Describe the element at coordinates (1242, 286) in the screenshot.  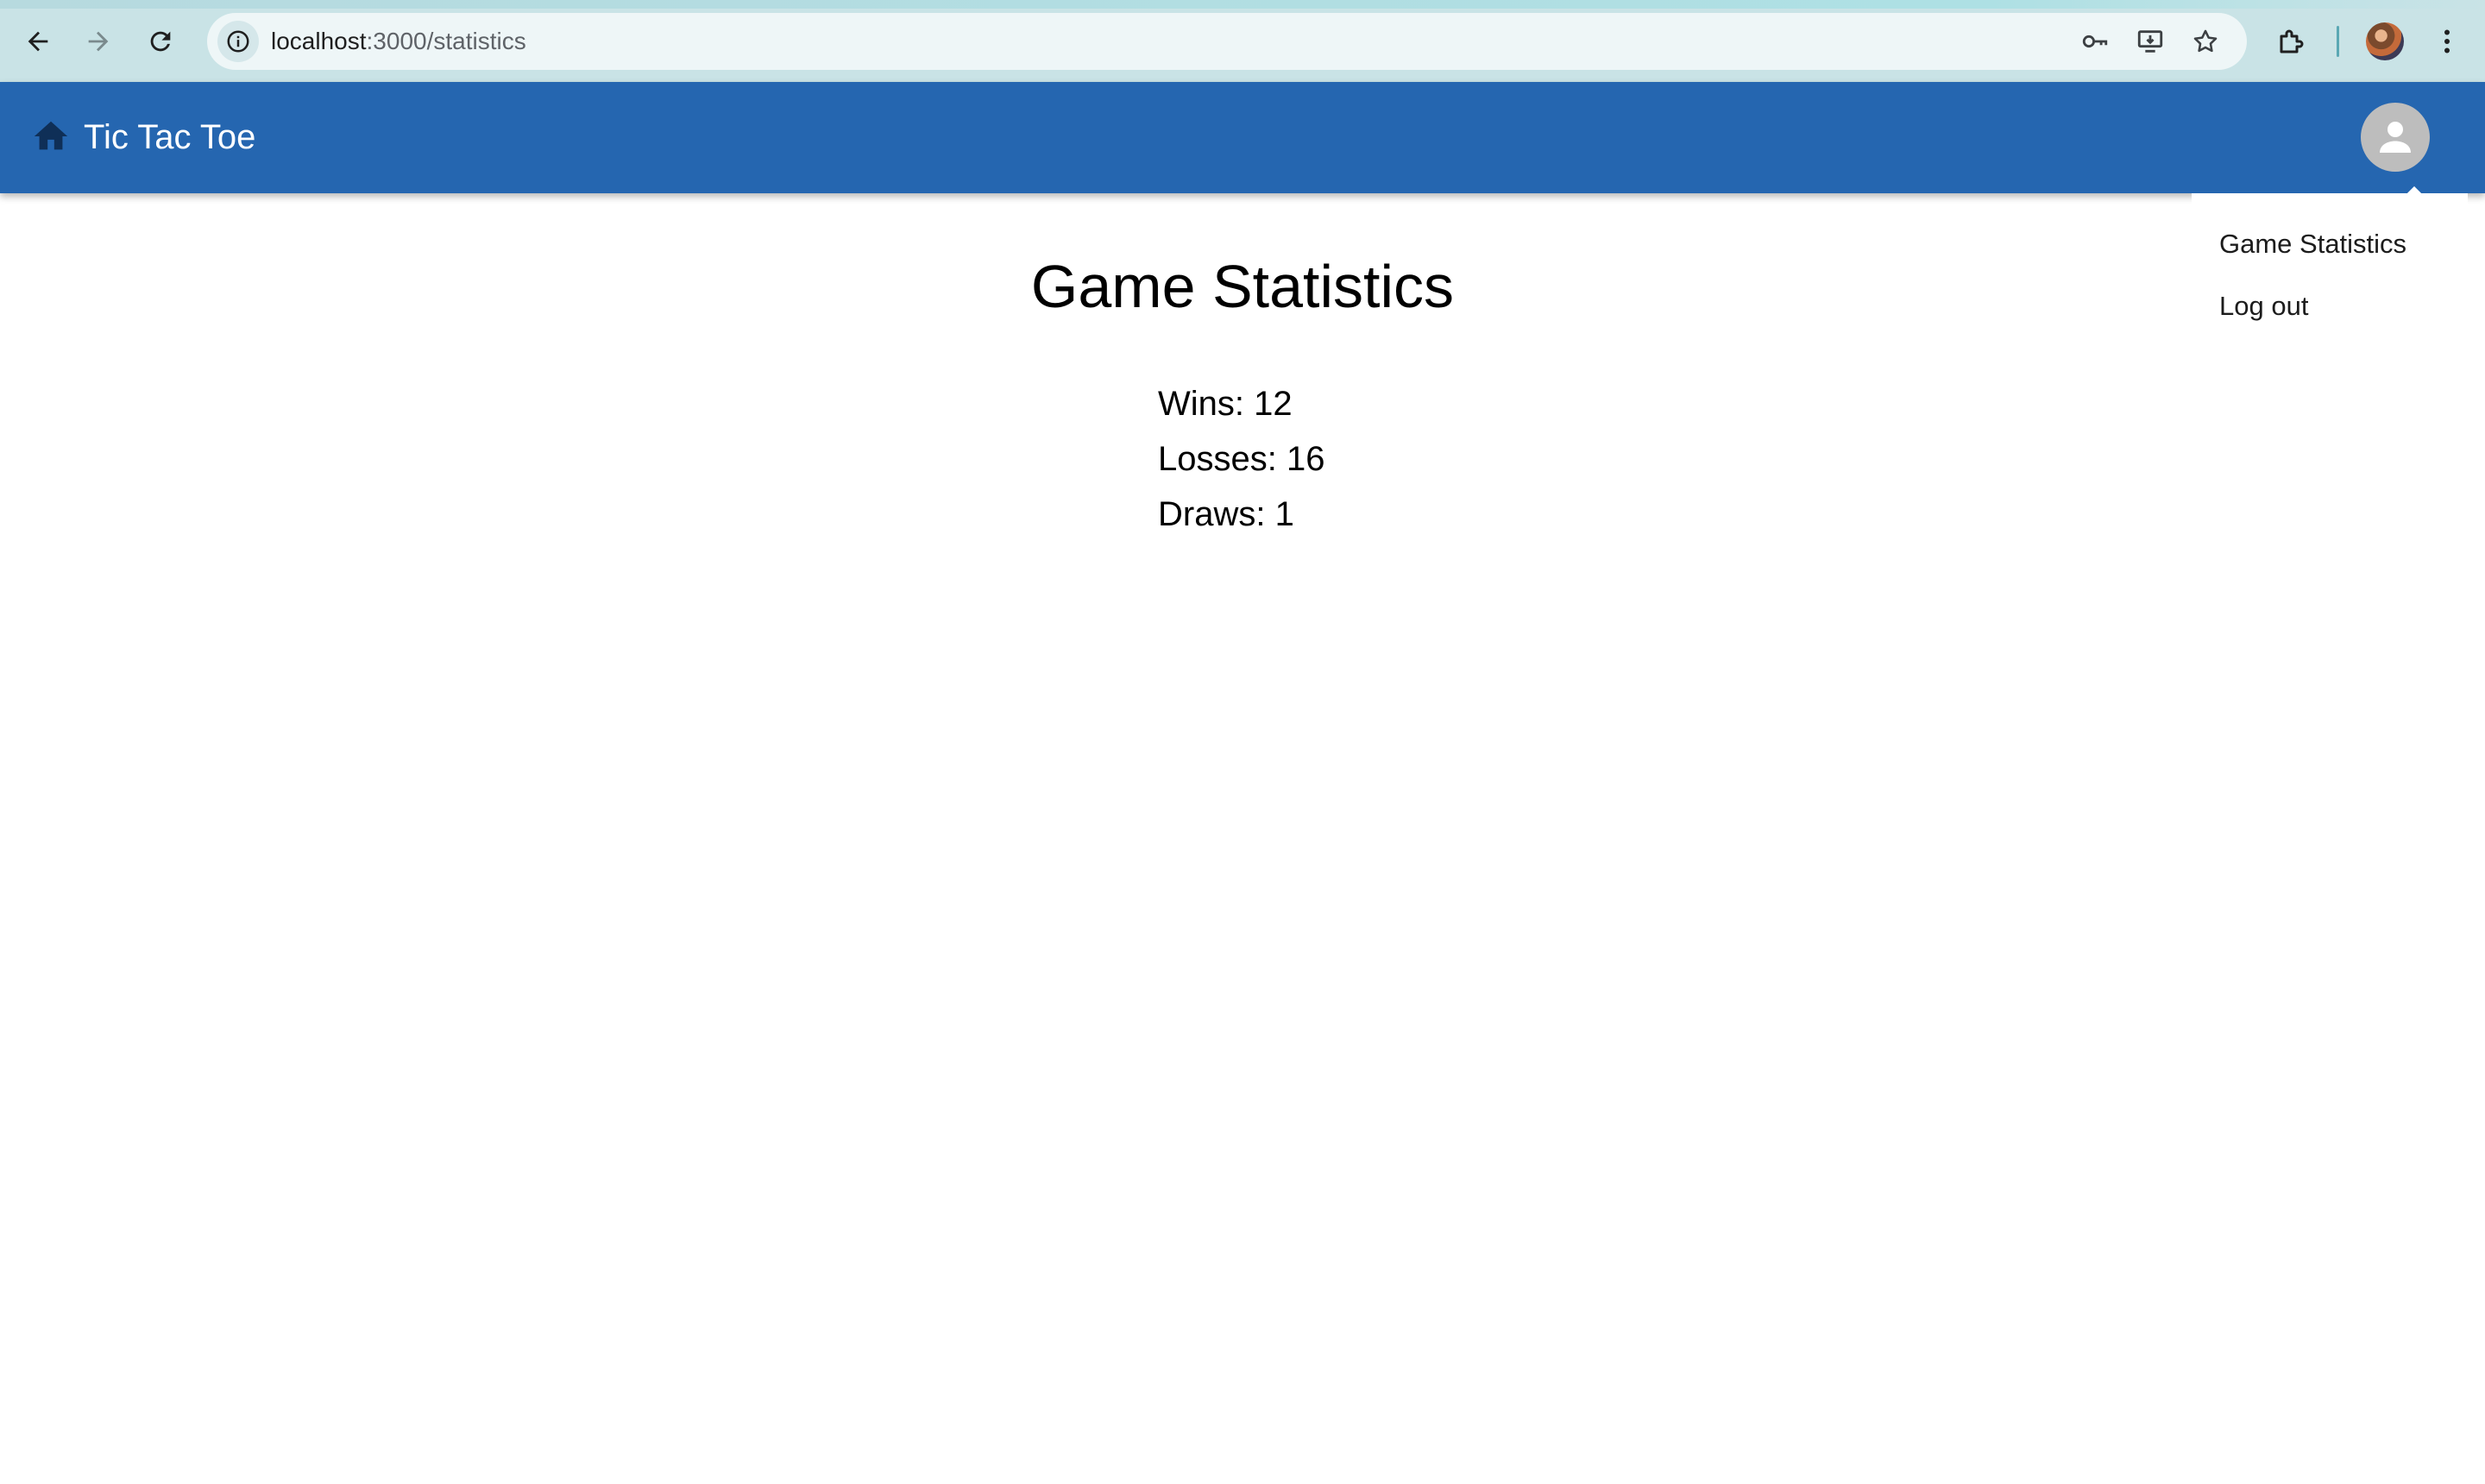
I see `page-title: Game Statistics` at that location.